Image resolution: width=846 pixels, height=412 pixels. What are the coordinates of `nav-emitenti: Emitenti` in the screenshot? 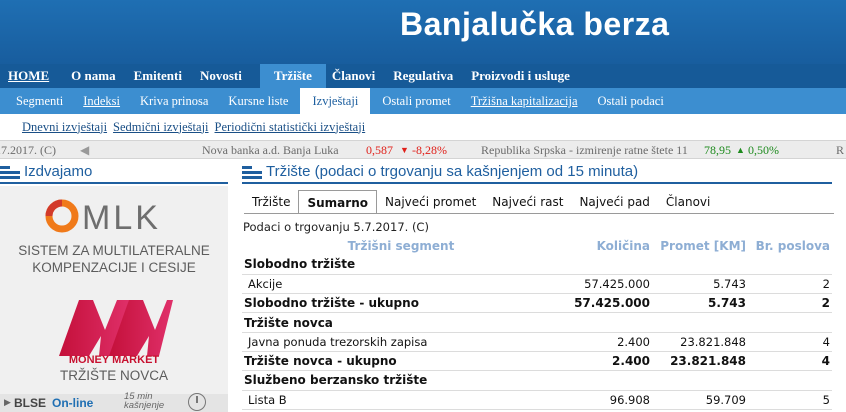 It's located at (164, 76).